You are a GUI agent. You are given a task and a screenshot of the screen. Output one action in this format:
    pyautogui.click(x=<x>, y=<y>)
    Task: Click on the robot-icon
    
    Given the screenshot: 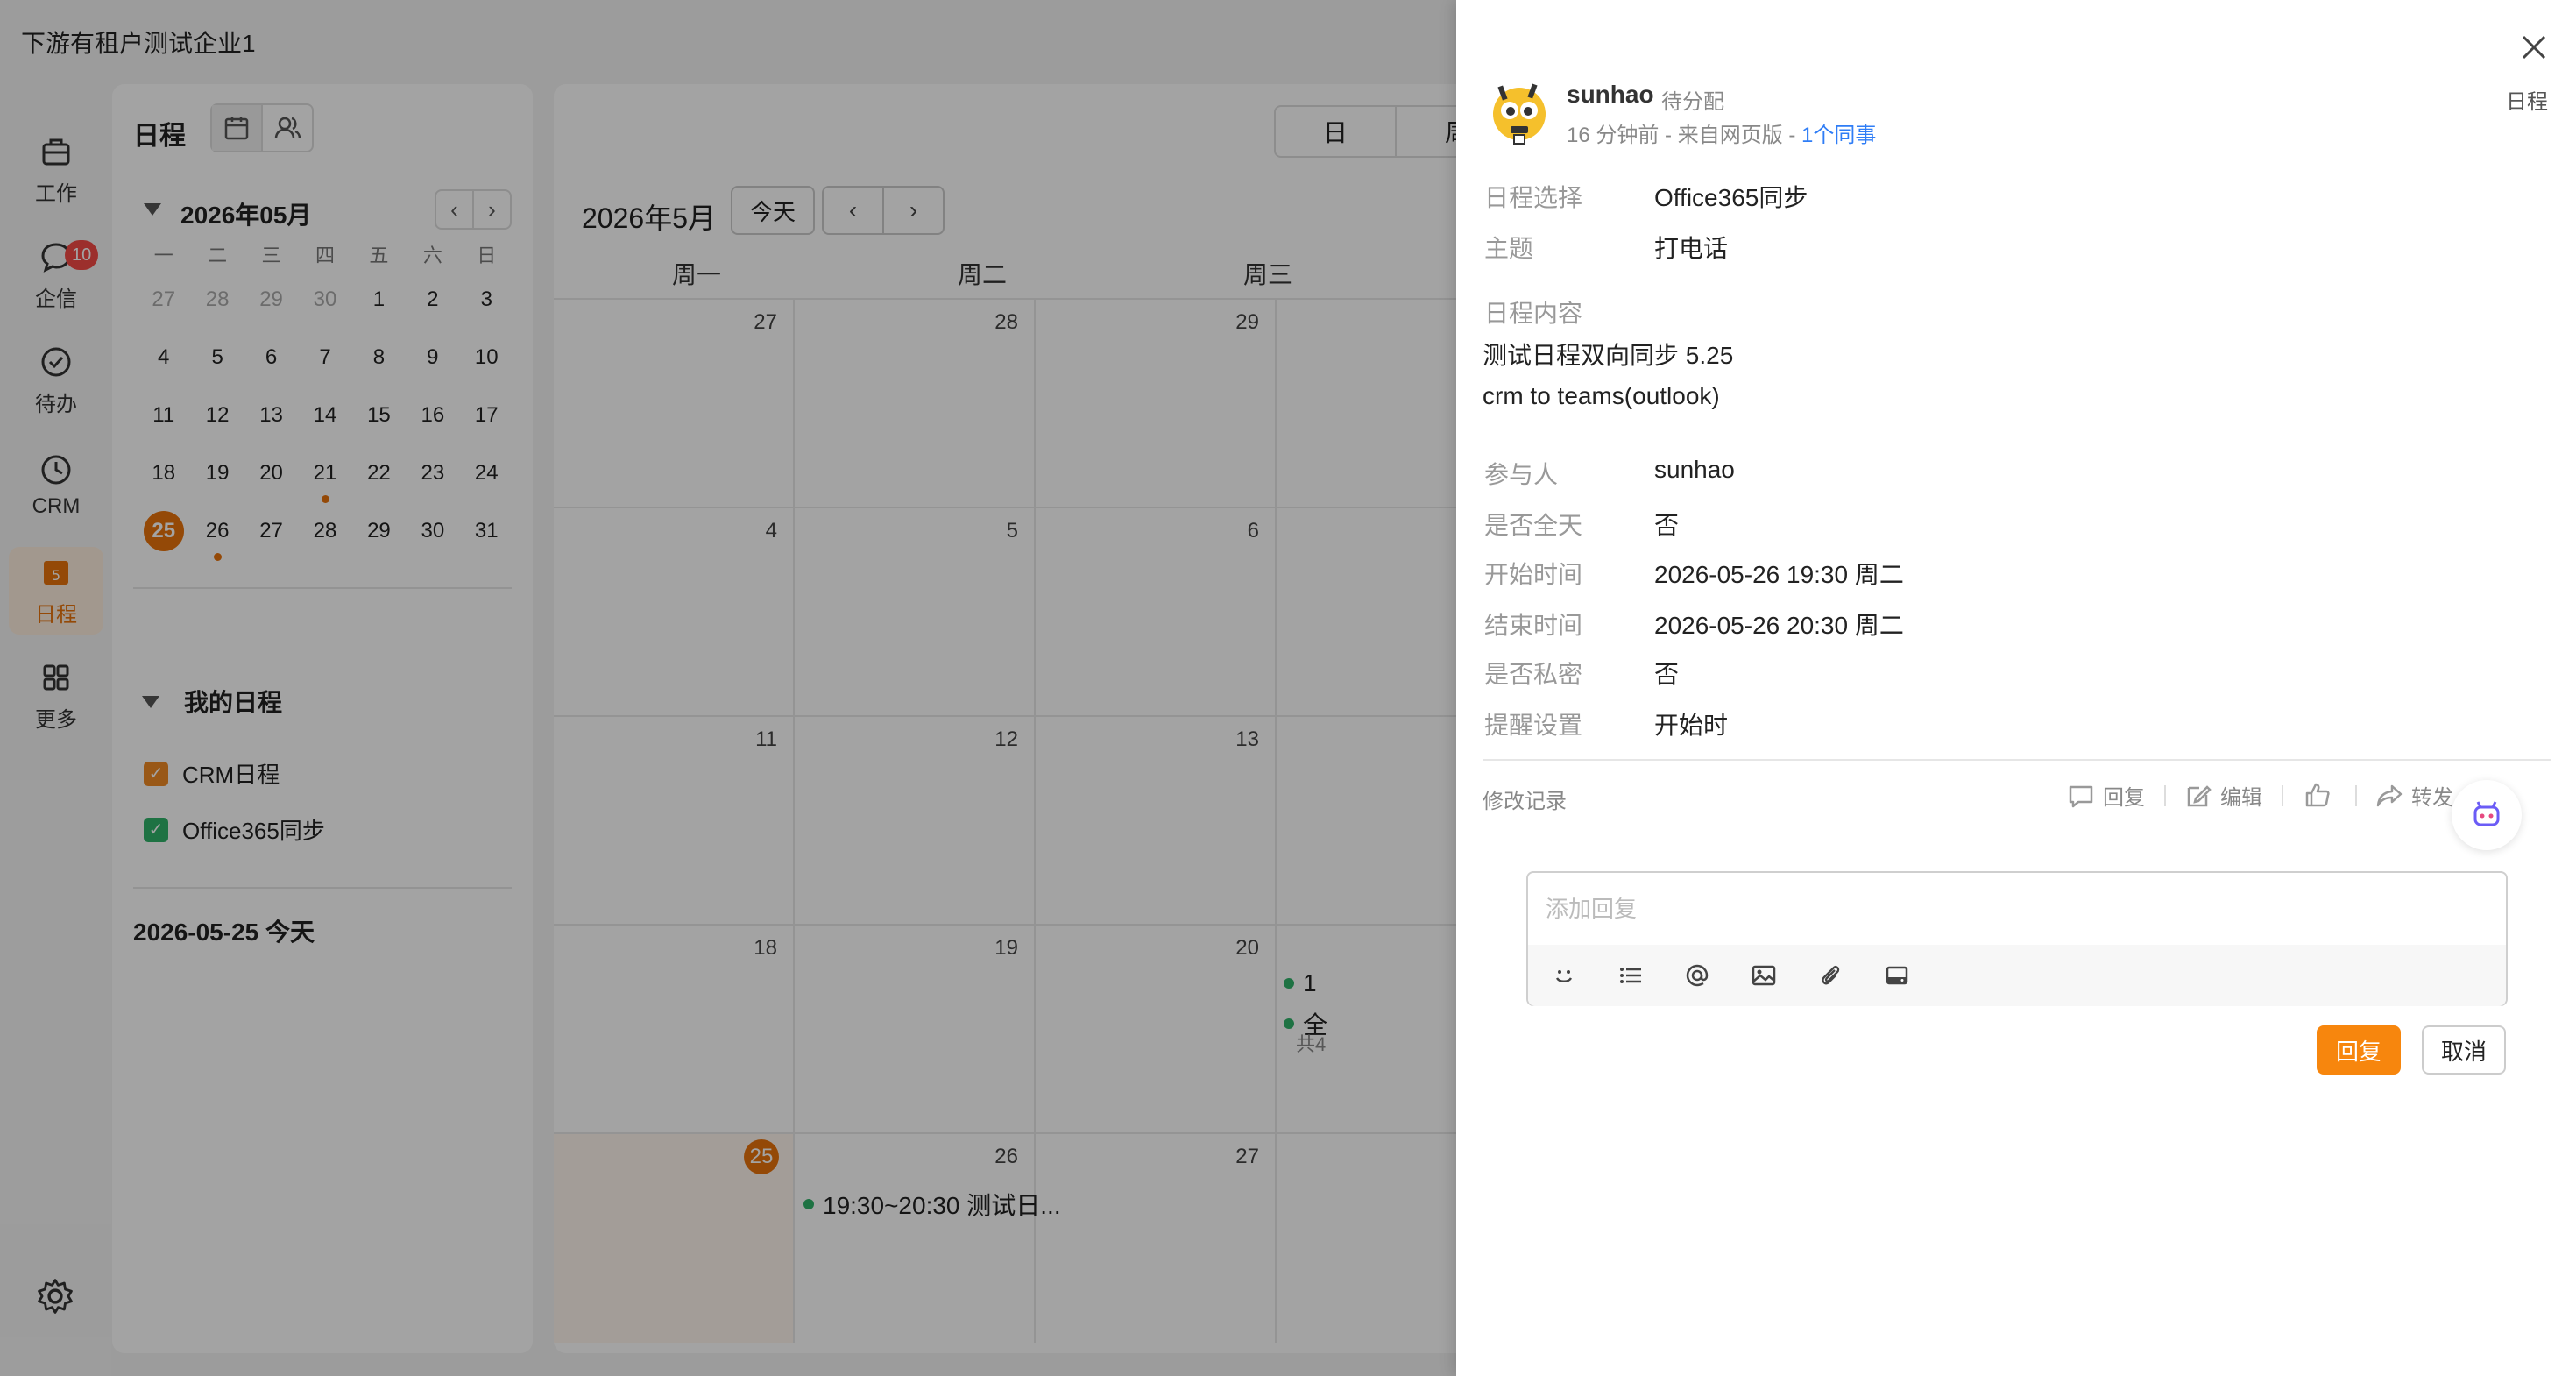 What is the action you would take?
    pyautogui.click(x=2486, y=813)
    